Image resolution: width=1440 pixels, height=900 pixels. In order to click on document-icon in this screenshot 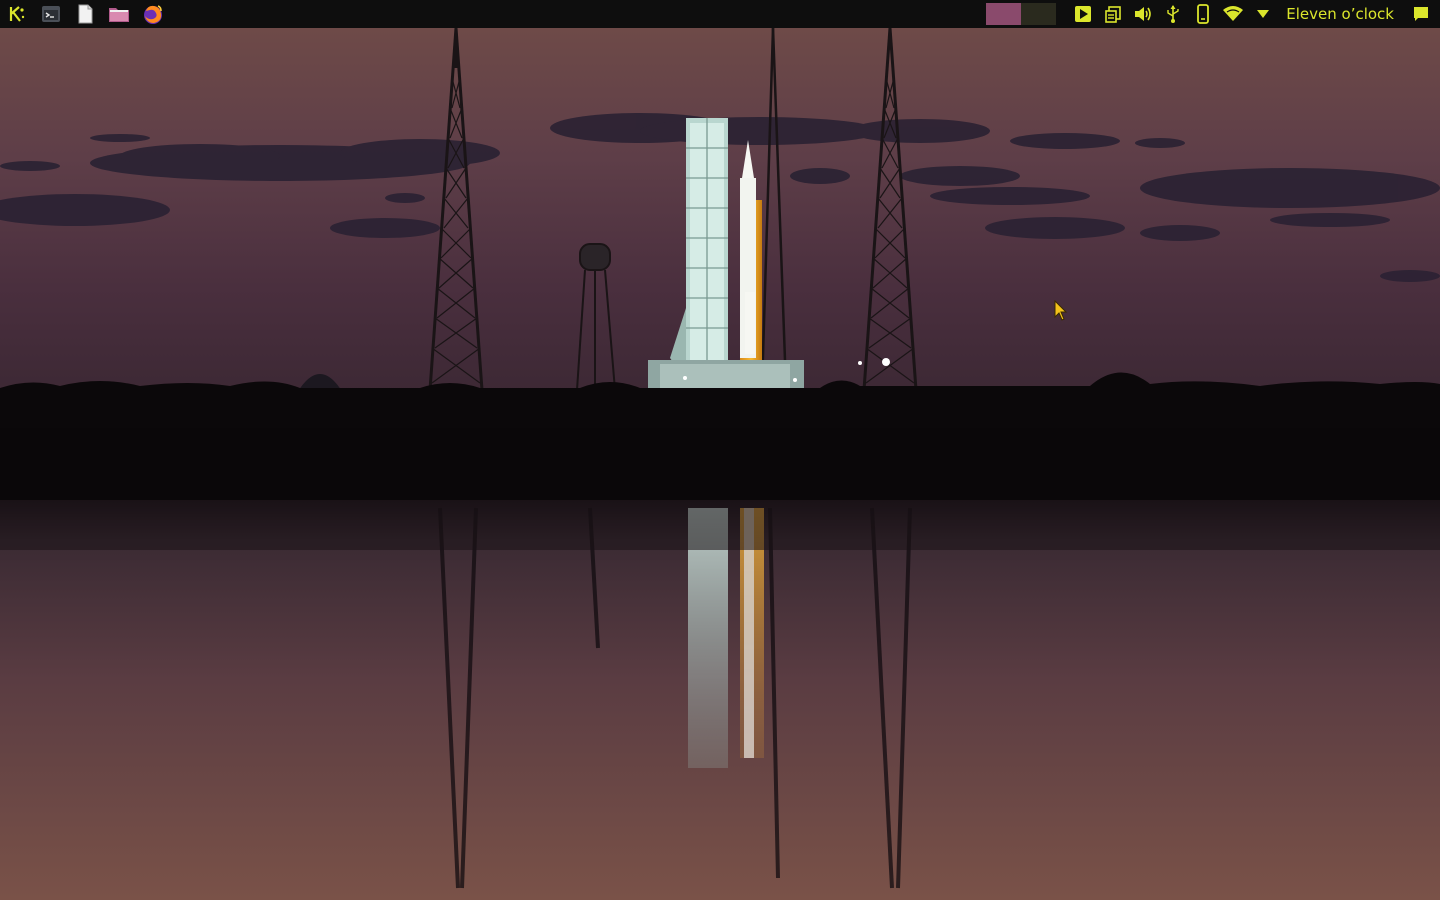, I will do `click(85, 14)`.